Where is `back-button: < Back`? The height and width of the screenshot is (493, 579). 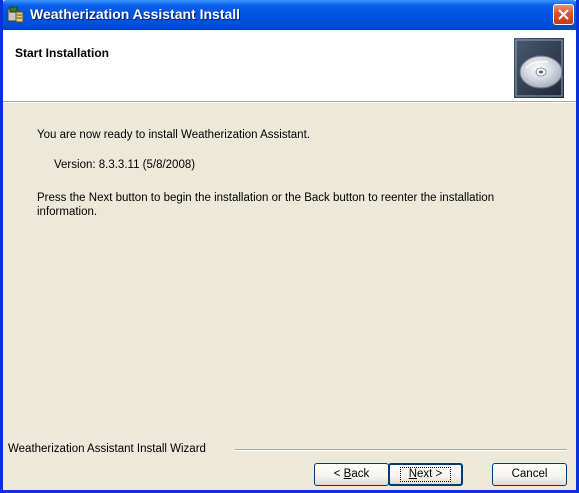
back-button: < Back is located at coordinates (351, 474).